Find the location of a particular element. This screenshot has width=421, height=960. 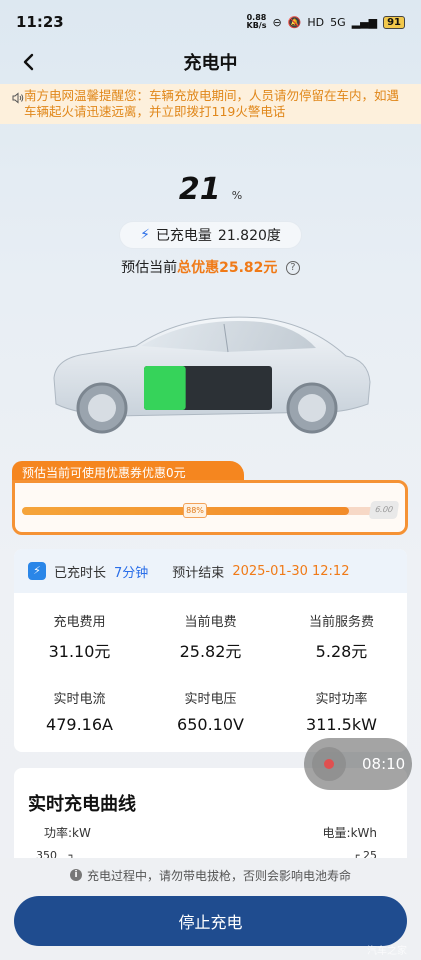

charge-percent: 21 % is located at coordinates (210, 189).